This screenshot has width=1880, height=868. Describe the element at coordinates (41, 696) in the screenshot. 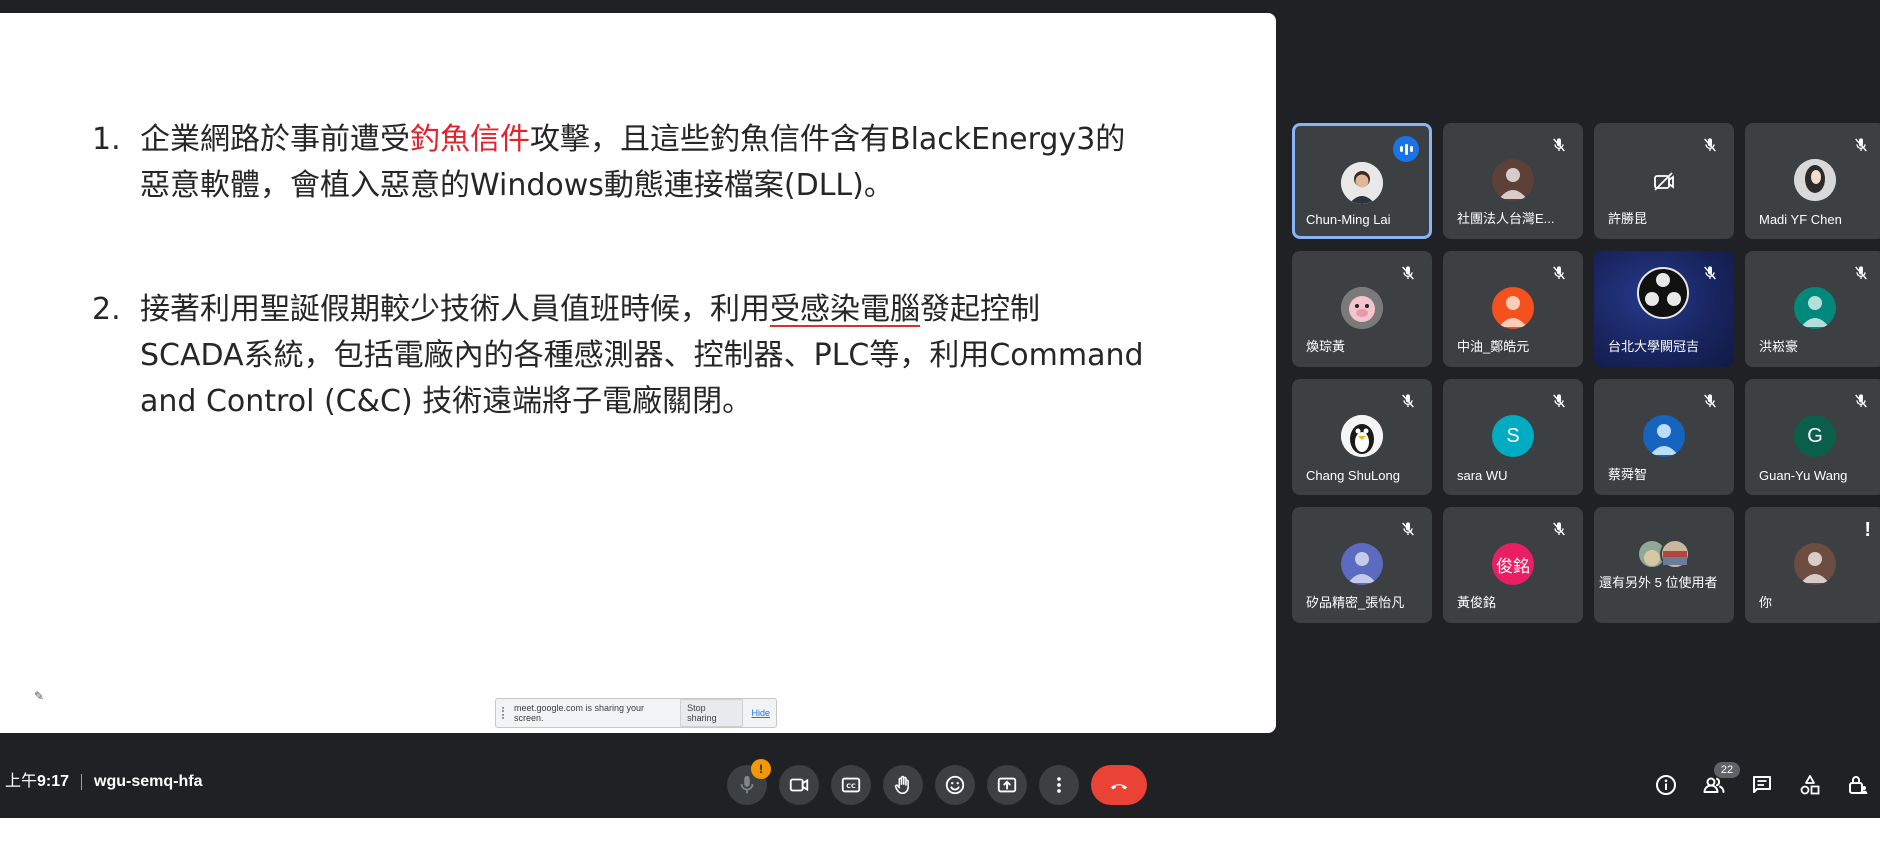

I see `pen-icon: ✎` at that location.